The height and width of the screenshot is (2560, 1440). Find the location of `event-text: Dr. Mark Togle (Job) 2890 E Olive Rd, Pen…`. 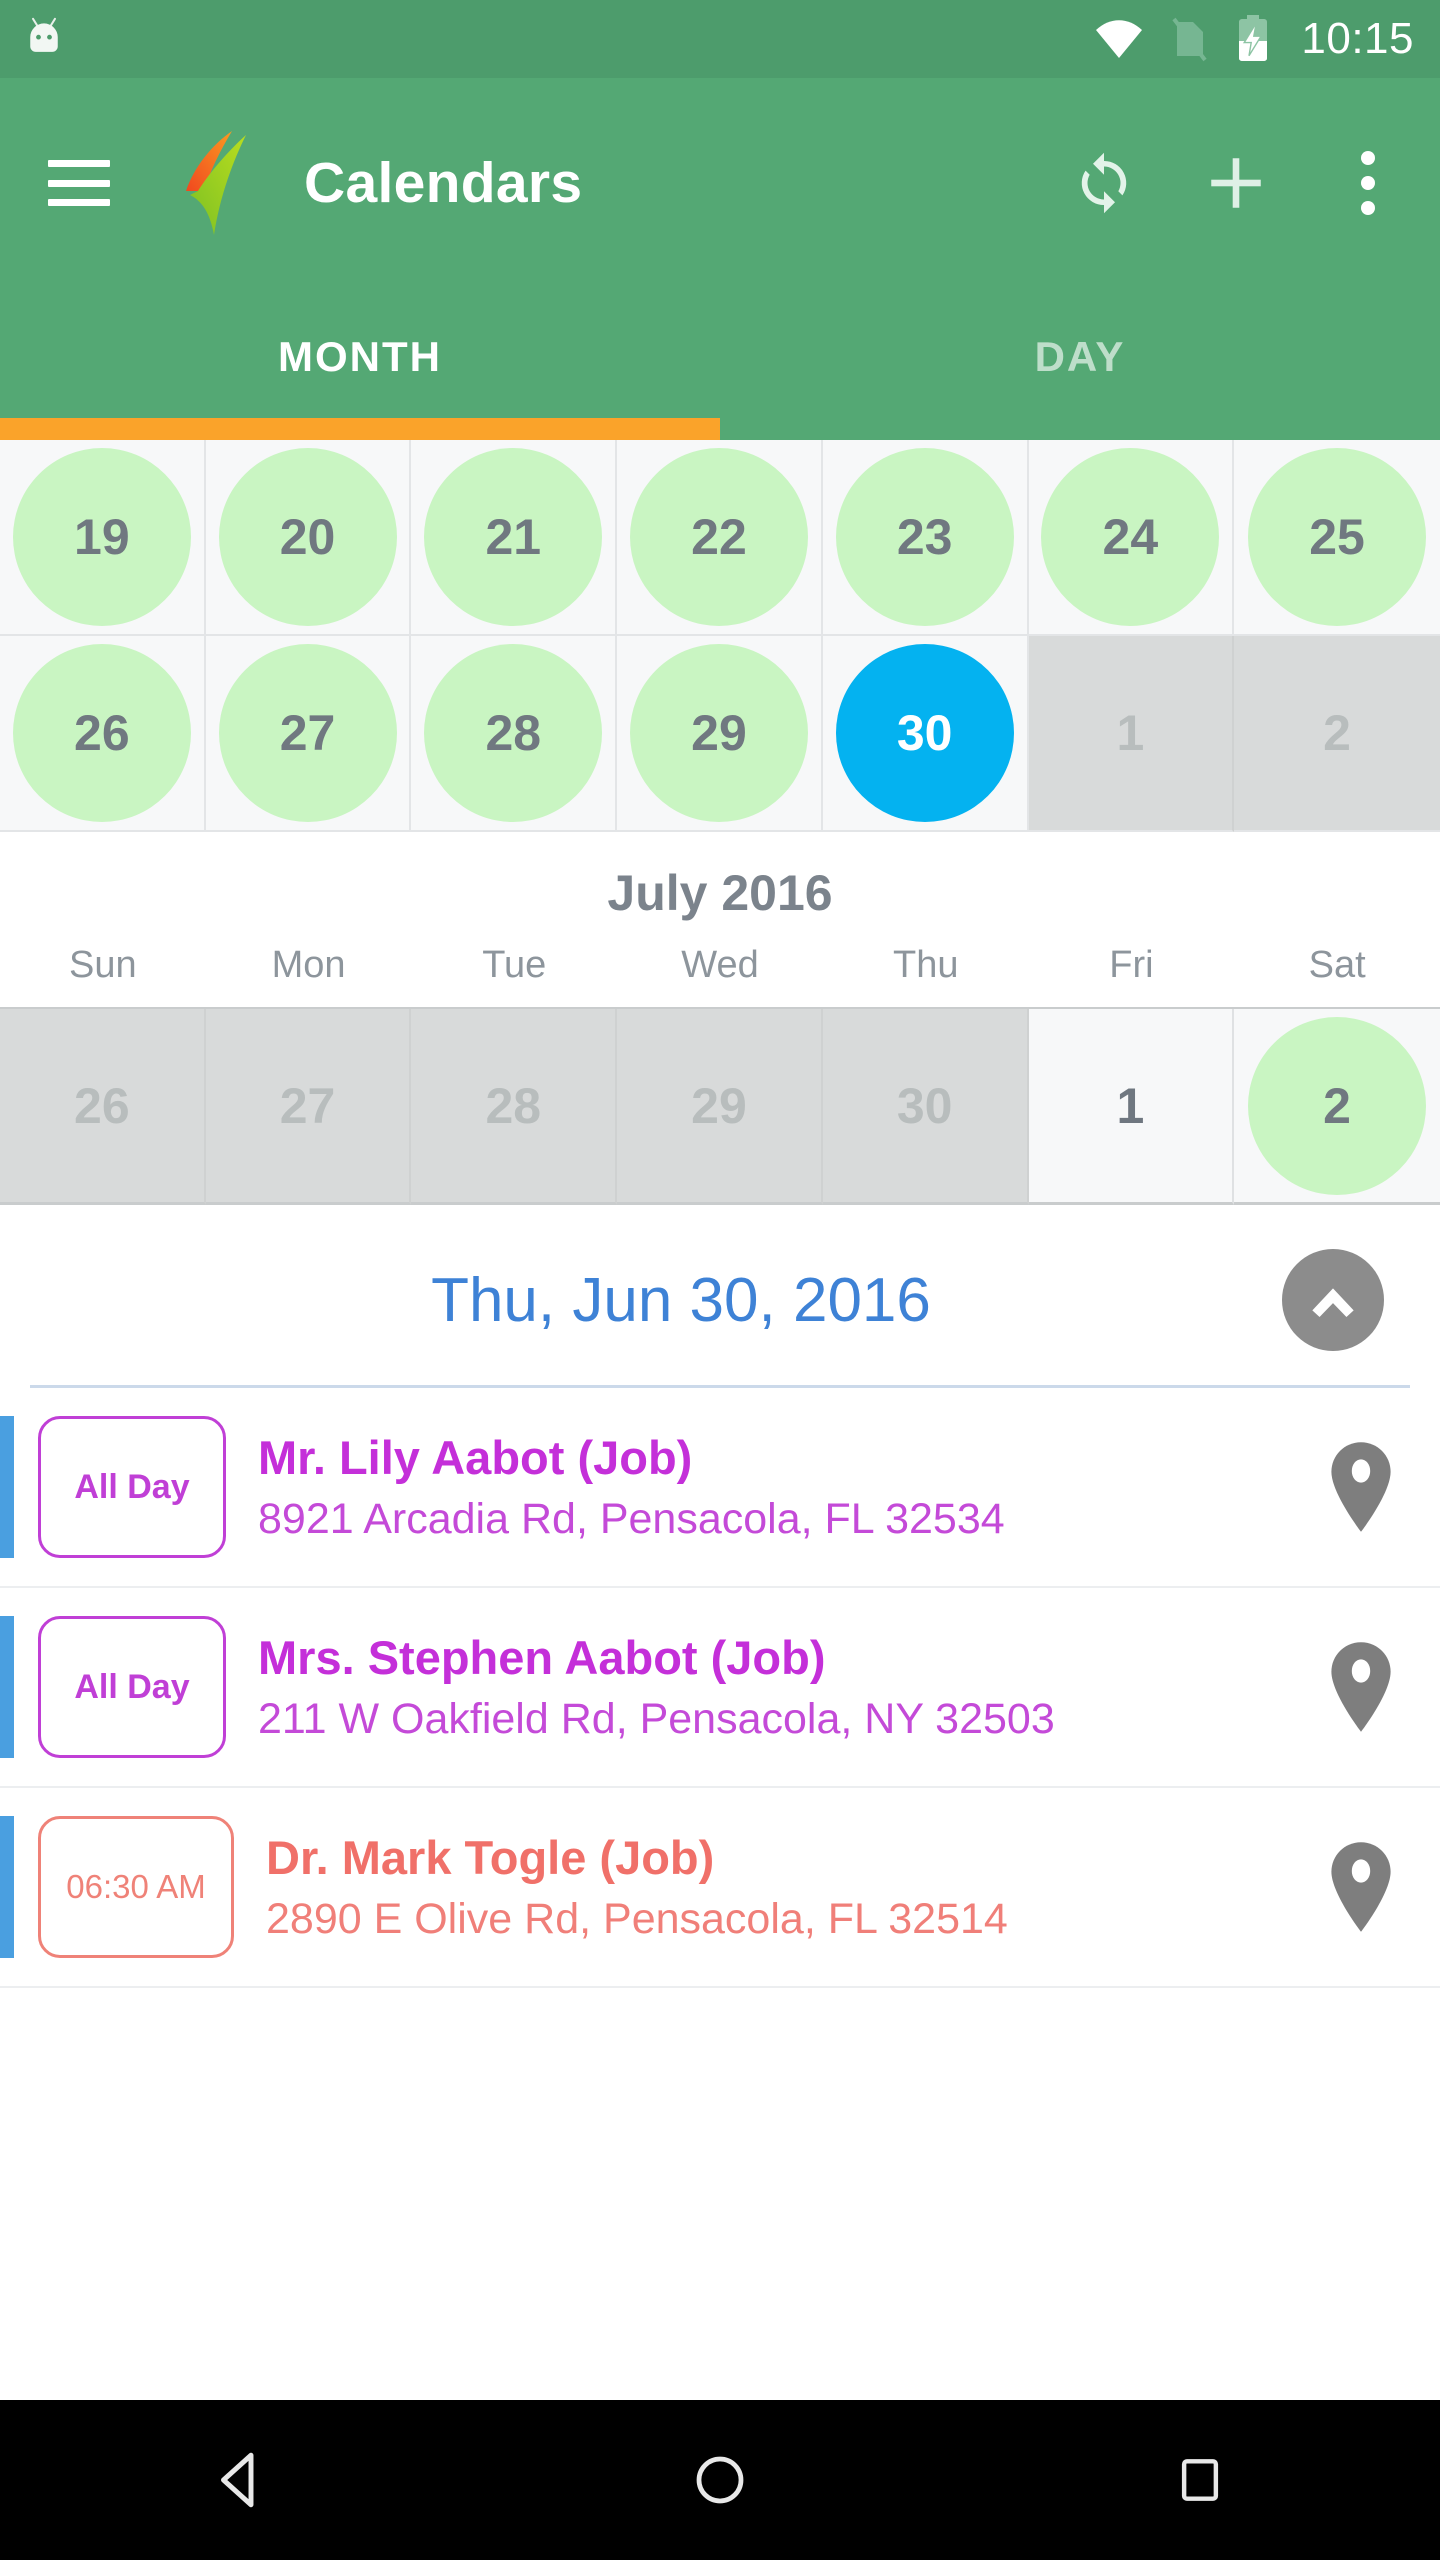

event-text: Dr. Mark Togle (Job) 2890 E Olive Rd, Pen… is located at coordinates (777, 1887).